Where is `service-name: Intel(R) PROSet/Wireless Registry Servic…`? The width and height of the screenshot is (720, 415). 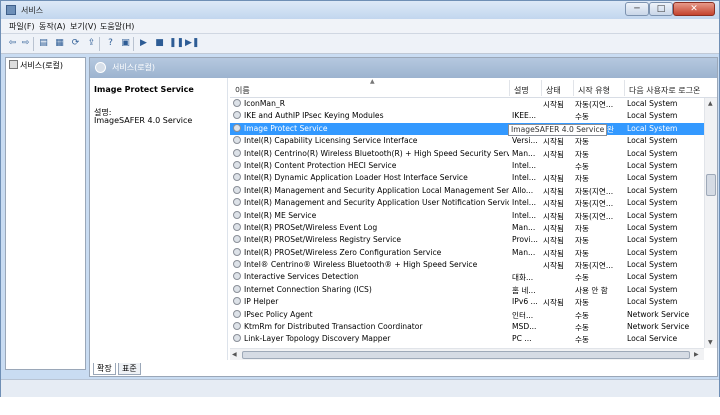
service-name: Intel(R) PROSet/Wireless Registry Servic… is located at coordinates (323, 240).